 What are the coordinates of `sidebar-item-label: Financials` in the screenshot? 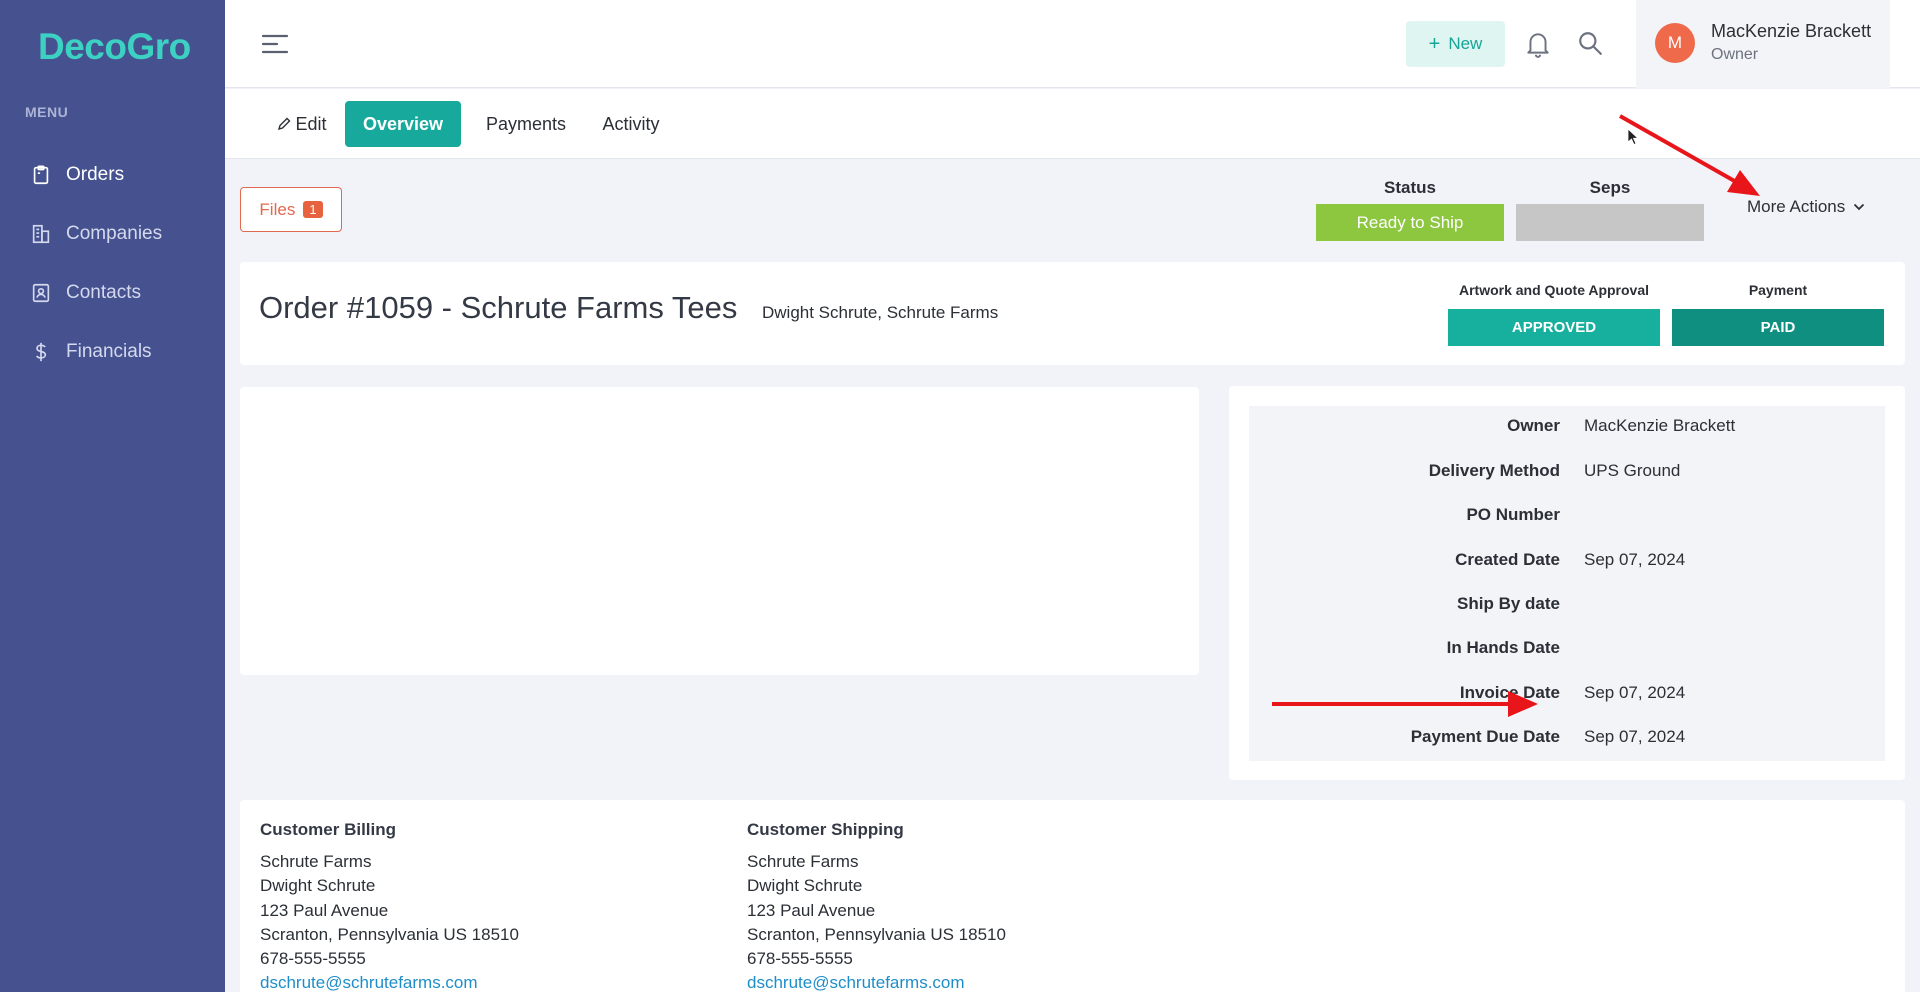 It's located at (109, 351).